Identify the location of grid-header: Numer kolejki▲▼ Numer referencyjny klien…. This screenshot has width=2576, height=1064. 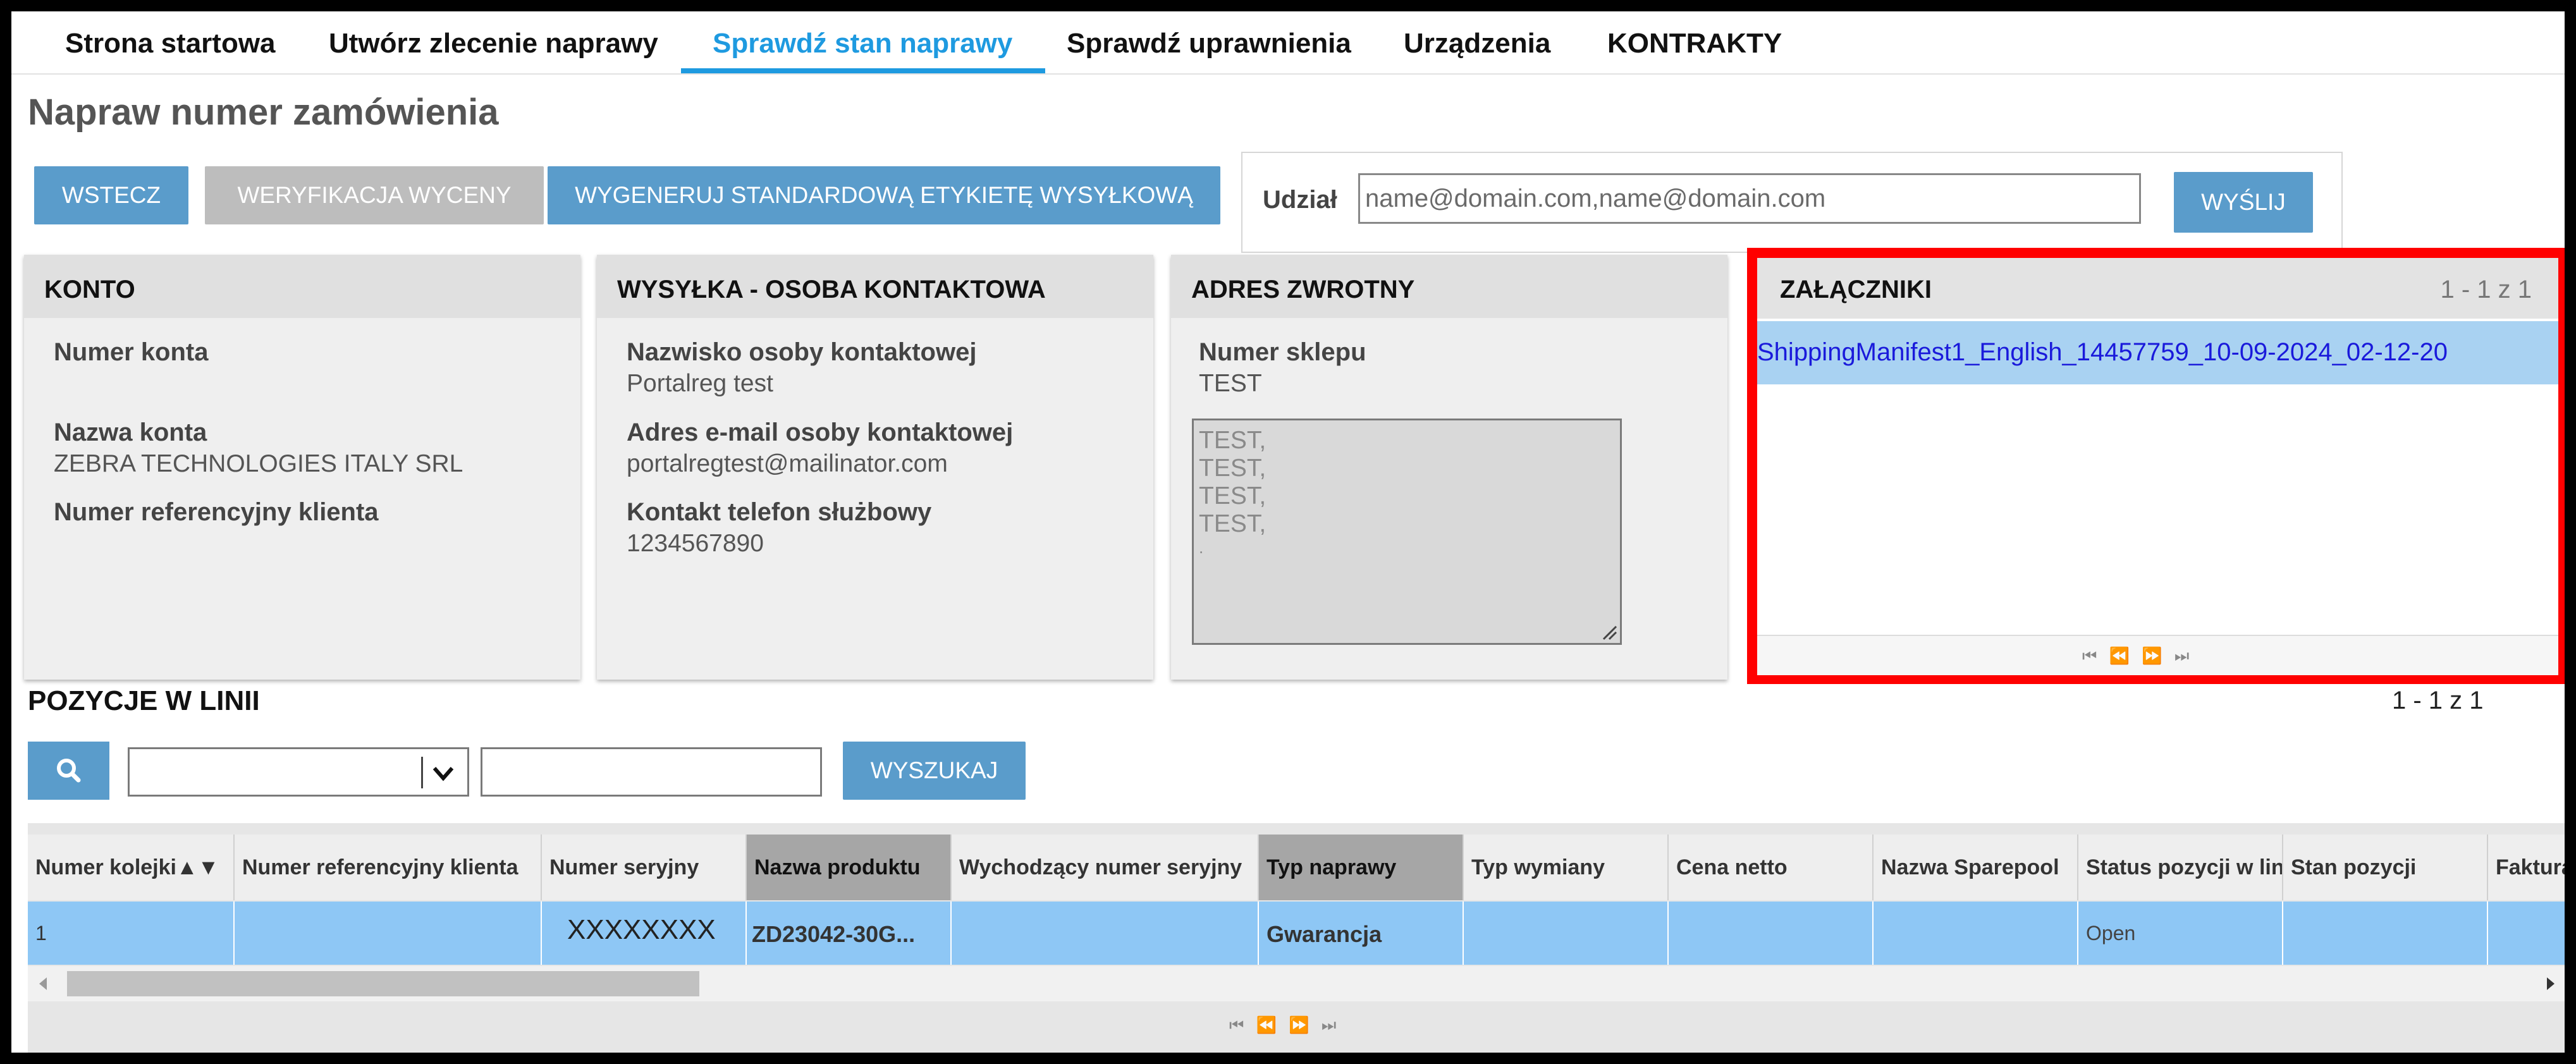
(1296, 868).